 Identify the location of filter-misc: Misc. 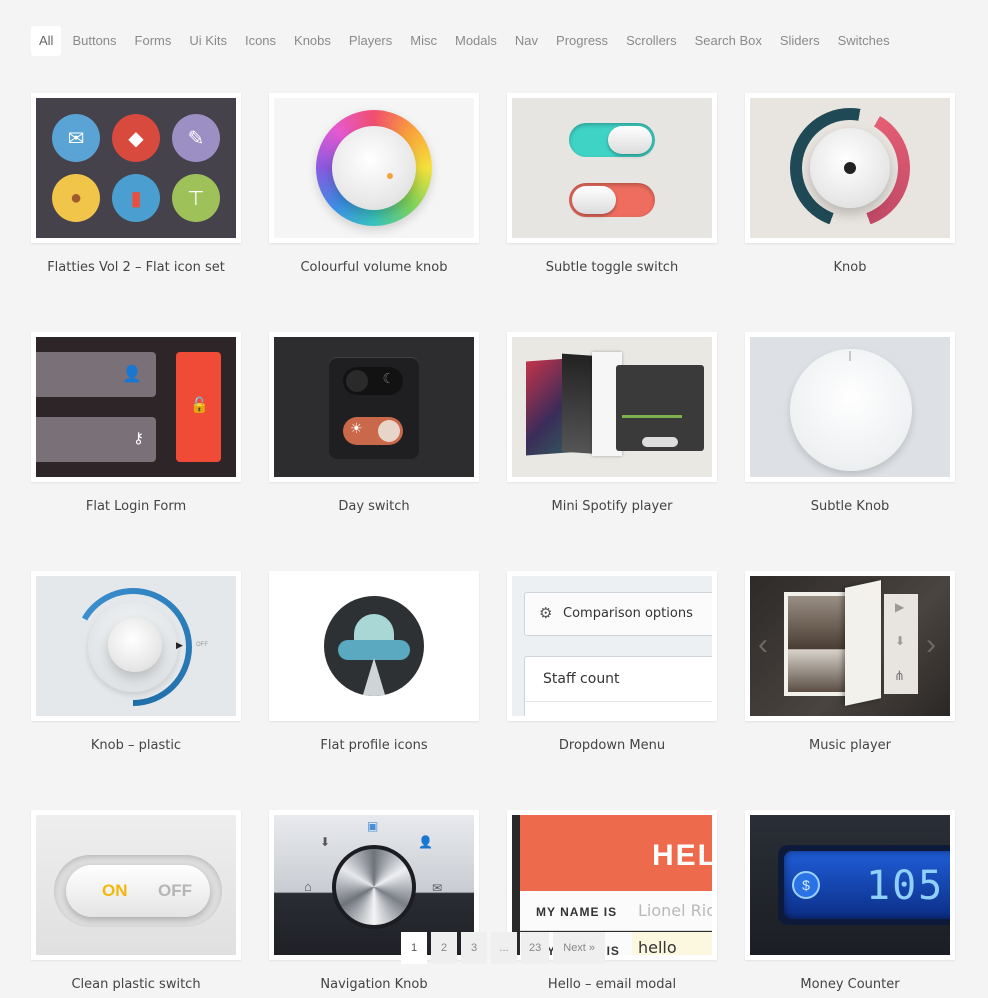
(423, 41).